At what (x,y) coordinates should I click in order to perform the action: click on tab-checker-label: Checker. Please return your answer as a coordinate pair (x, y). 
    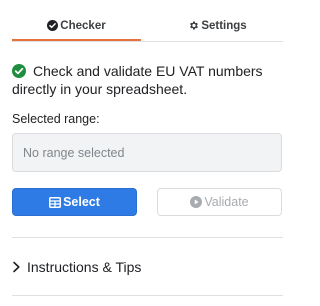
    Looking at the image, I should click on (83, 25).